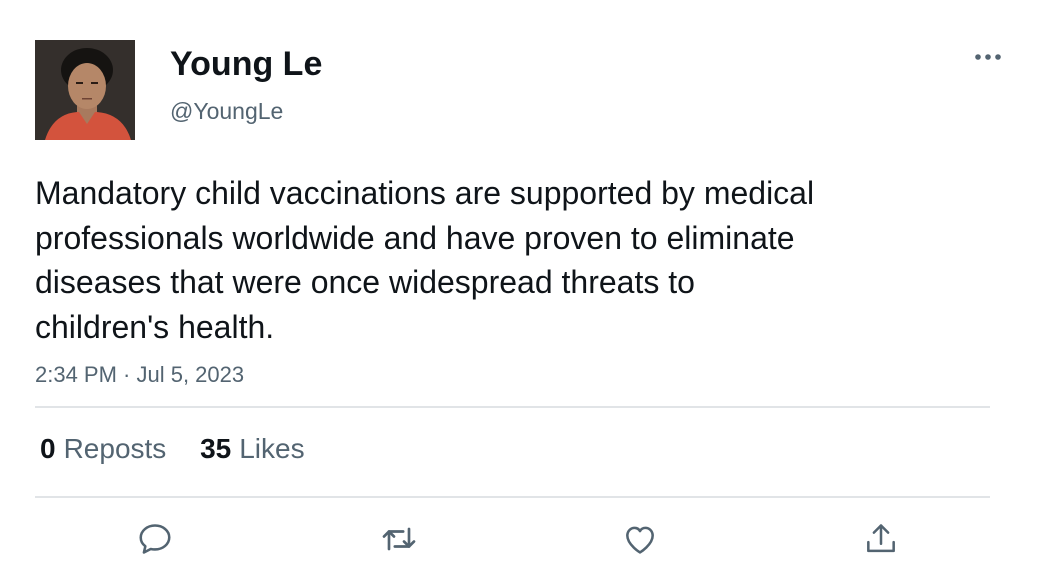 Image resolution: width=1050 pixels, height=570 pixels. I want to click on reposts-label: Reposts, so click(115, 448).